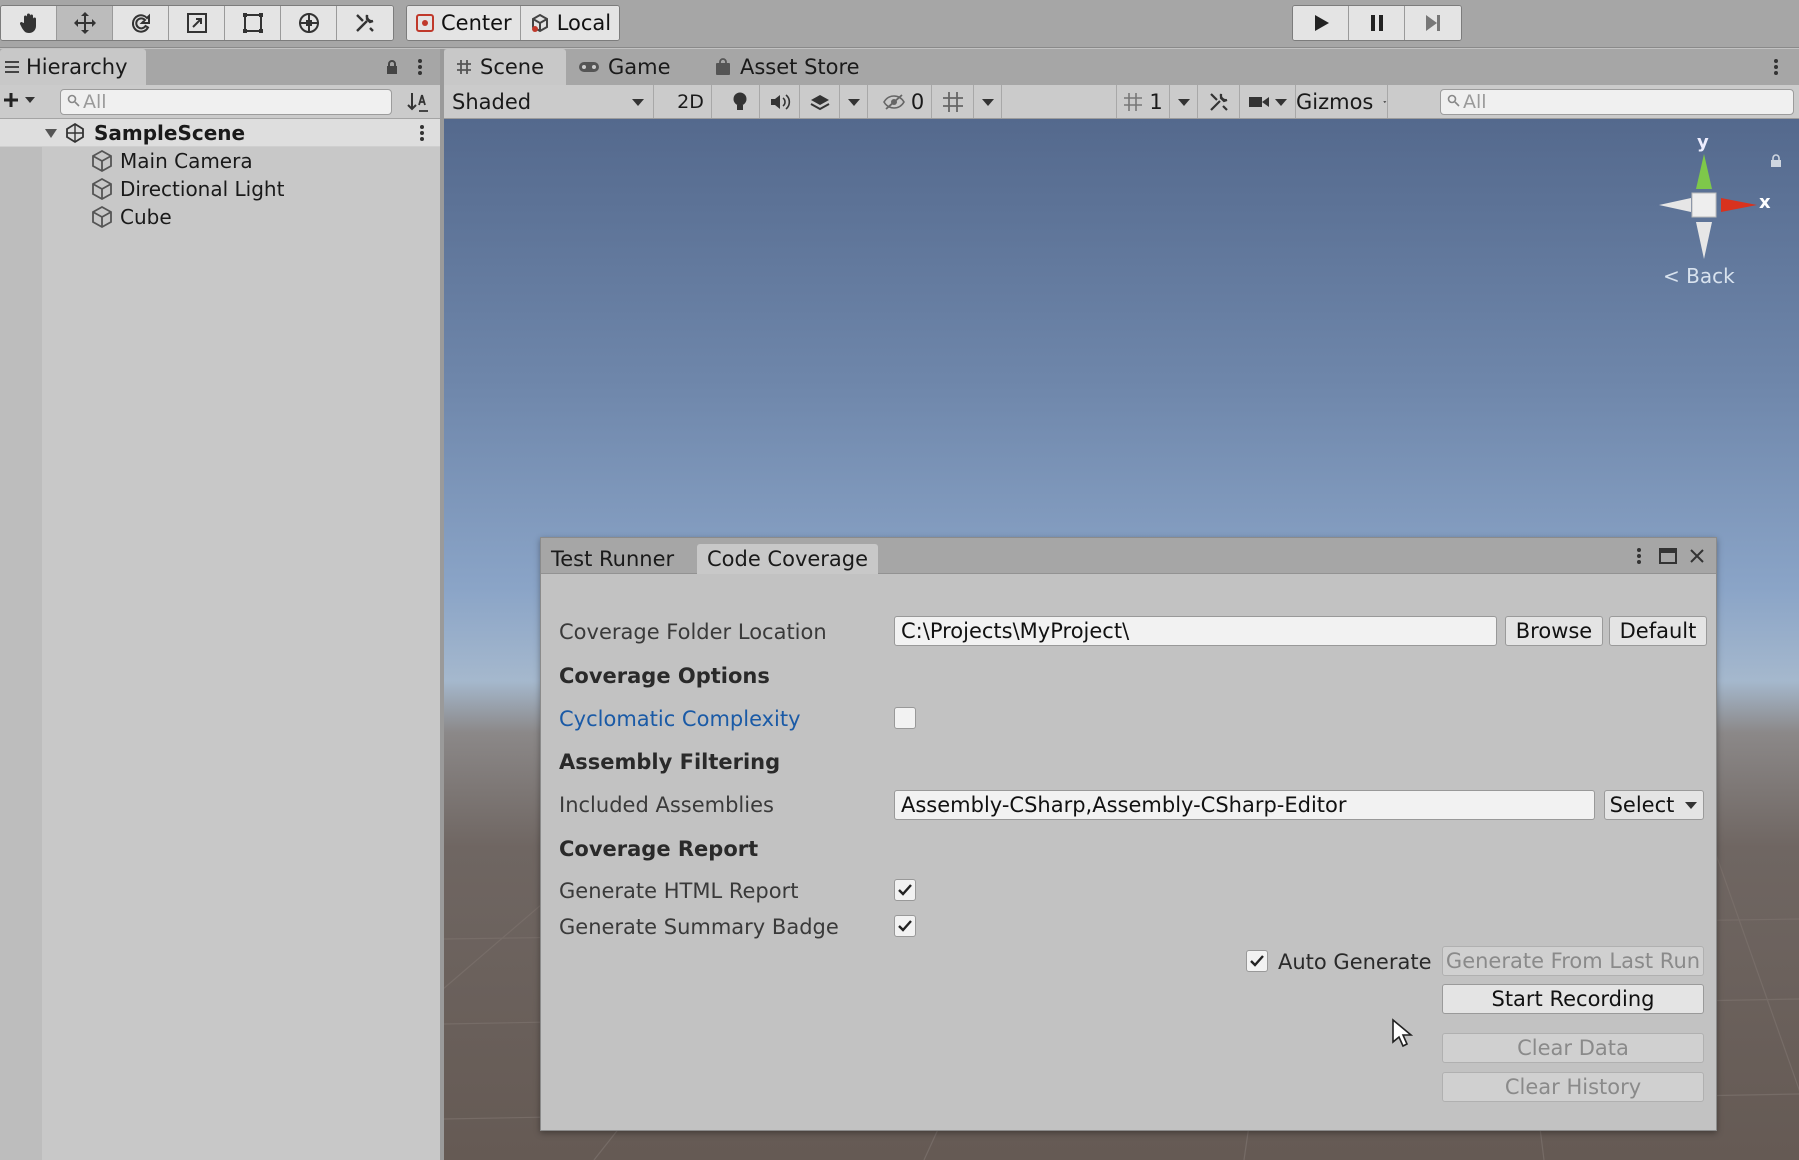  What do you see at coordinates (365, 23) in the screenshot?
I see `custom-tool-button` at bounding box center [365, 23].